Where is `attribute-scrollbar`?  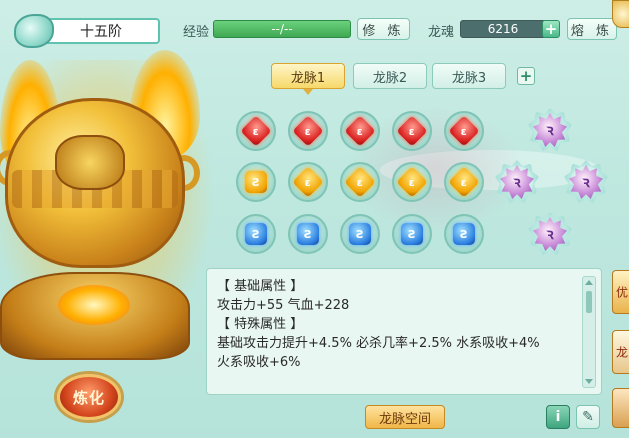
attribute-scrollbar is located at coordinates (589, 332).